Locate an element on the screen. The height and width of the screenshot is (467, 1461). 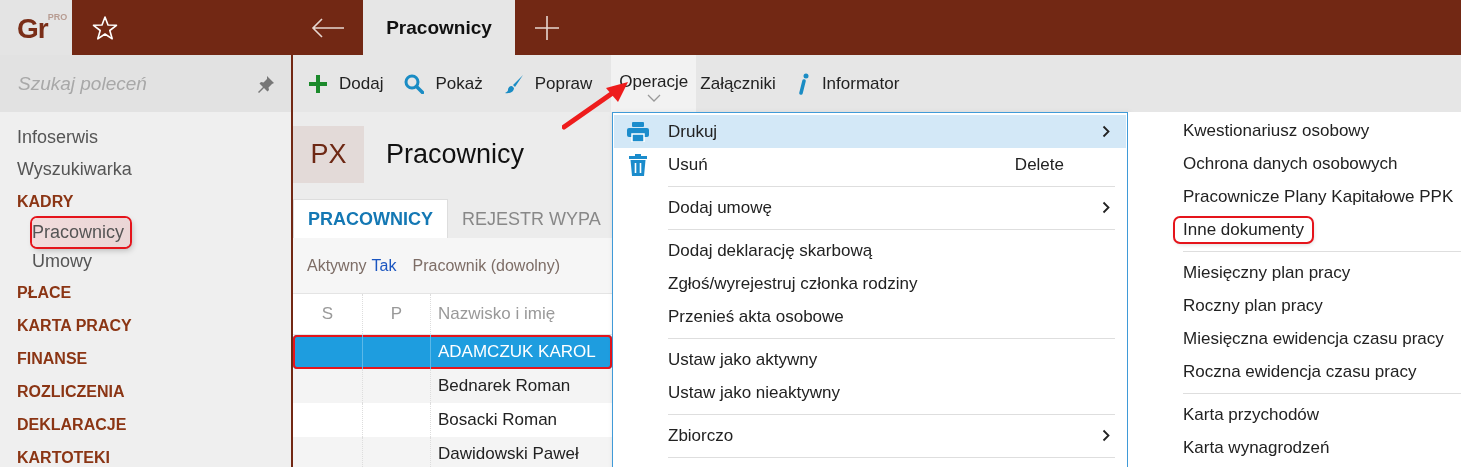
sidebar-item: Umowy is located at coordinates (65, 261).